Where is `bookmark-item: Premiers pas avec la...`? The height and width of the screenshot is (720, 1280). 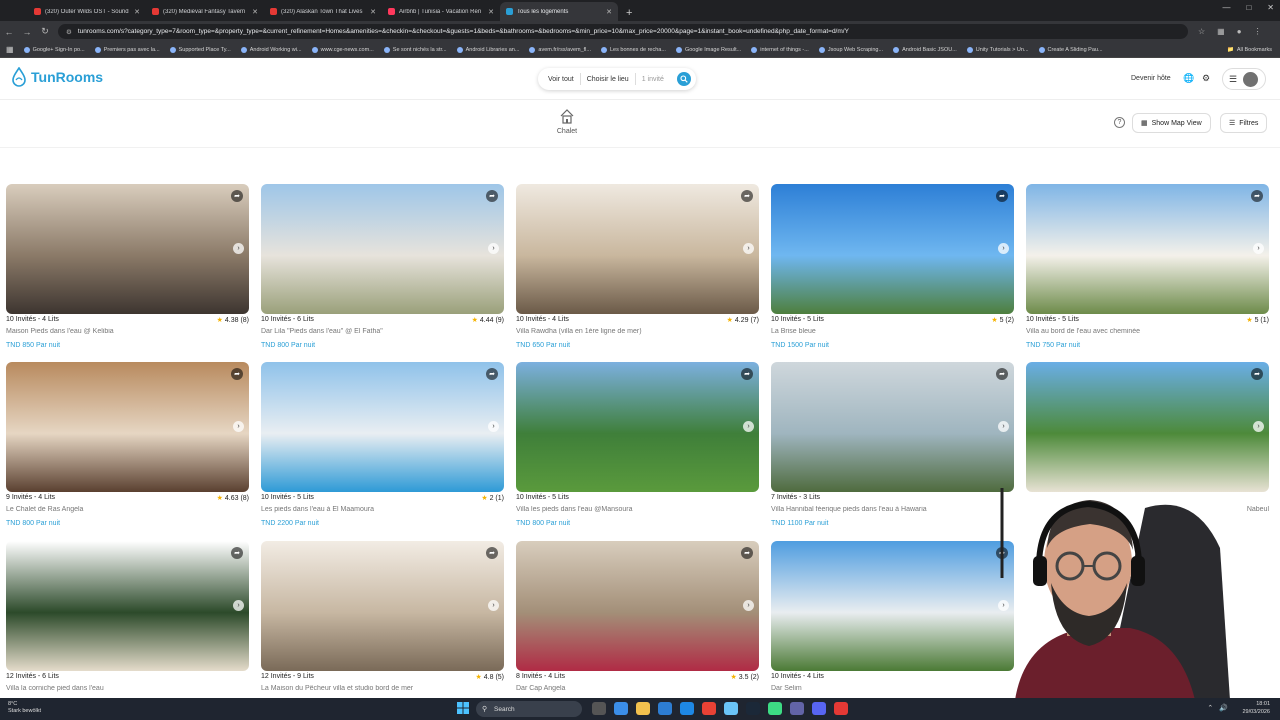
bookmark-item: Premiers pas avec la... is located at coordinates (127, 49).